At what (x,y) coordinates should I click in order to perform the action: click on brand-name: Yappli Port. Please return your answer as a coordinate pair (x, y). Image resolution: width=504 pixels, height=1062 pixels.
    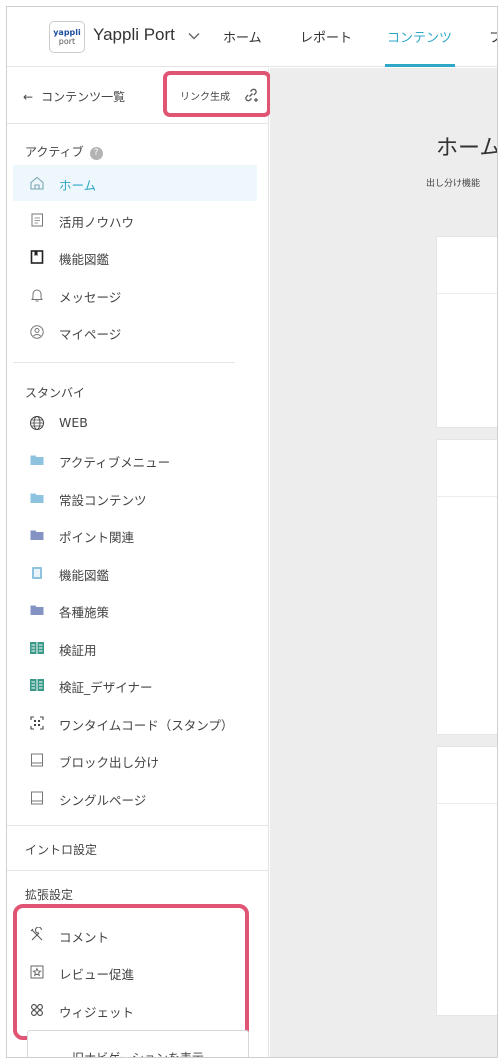
    Looking at the image, I should click on (134, 35).